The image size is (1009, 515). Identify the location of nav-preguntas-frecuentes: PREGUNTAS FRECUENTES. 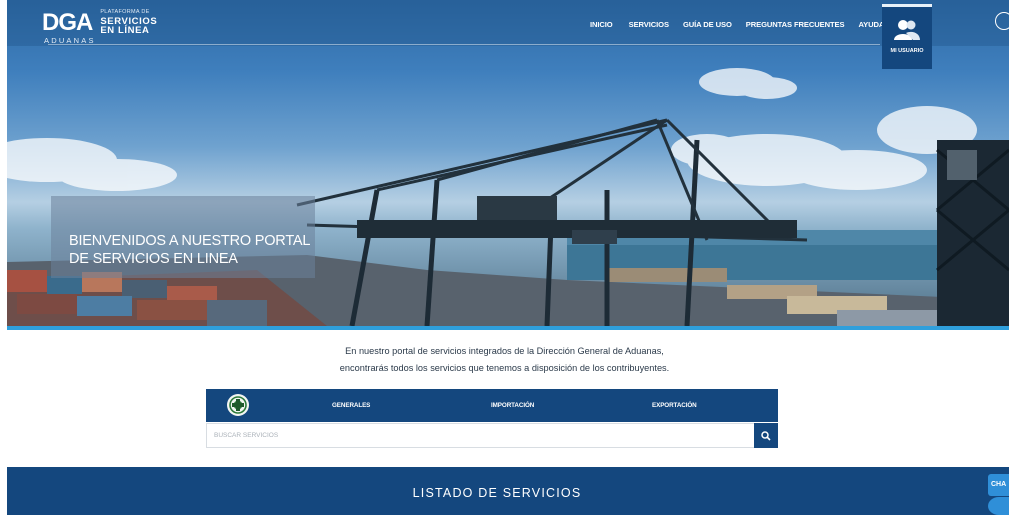
(795, 24).